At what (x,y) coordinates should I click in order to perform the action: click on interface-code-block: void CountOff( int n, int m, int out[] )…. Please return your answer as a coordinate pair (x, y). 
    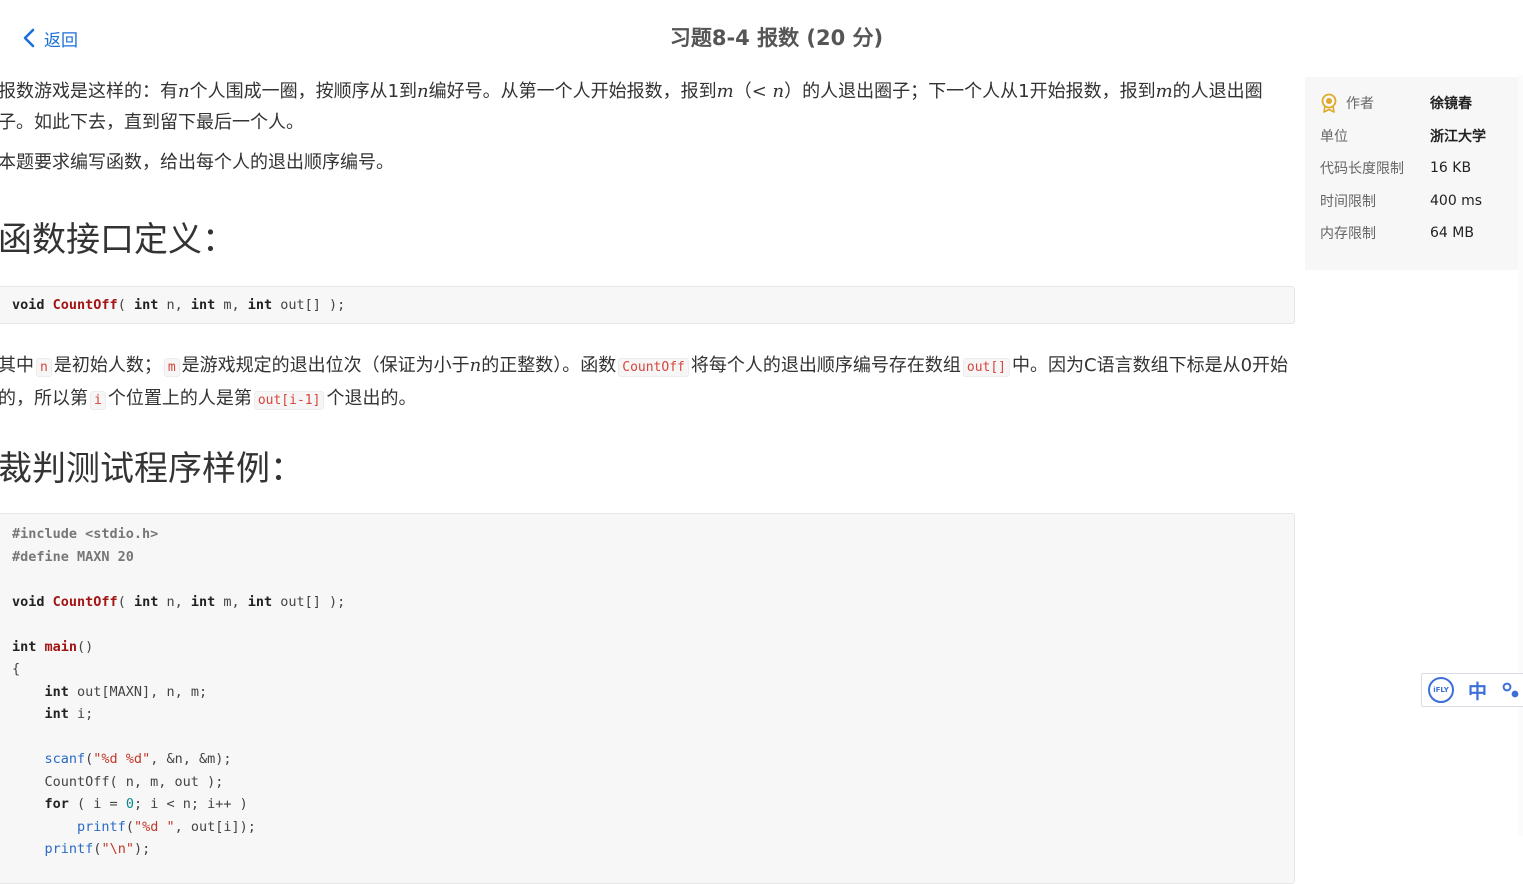
    Looking at the image, I should click on (647, 305).